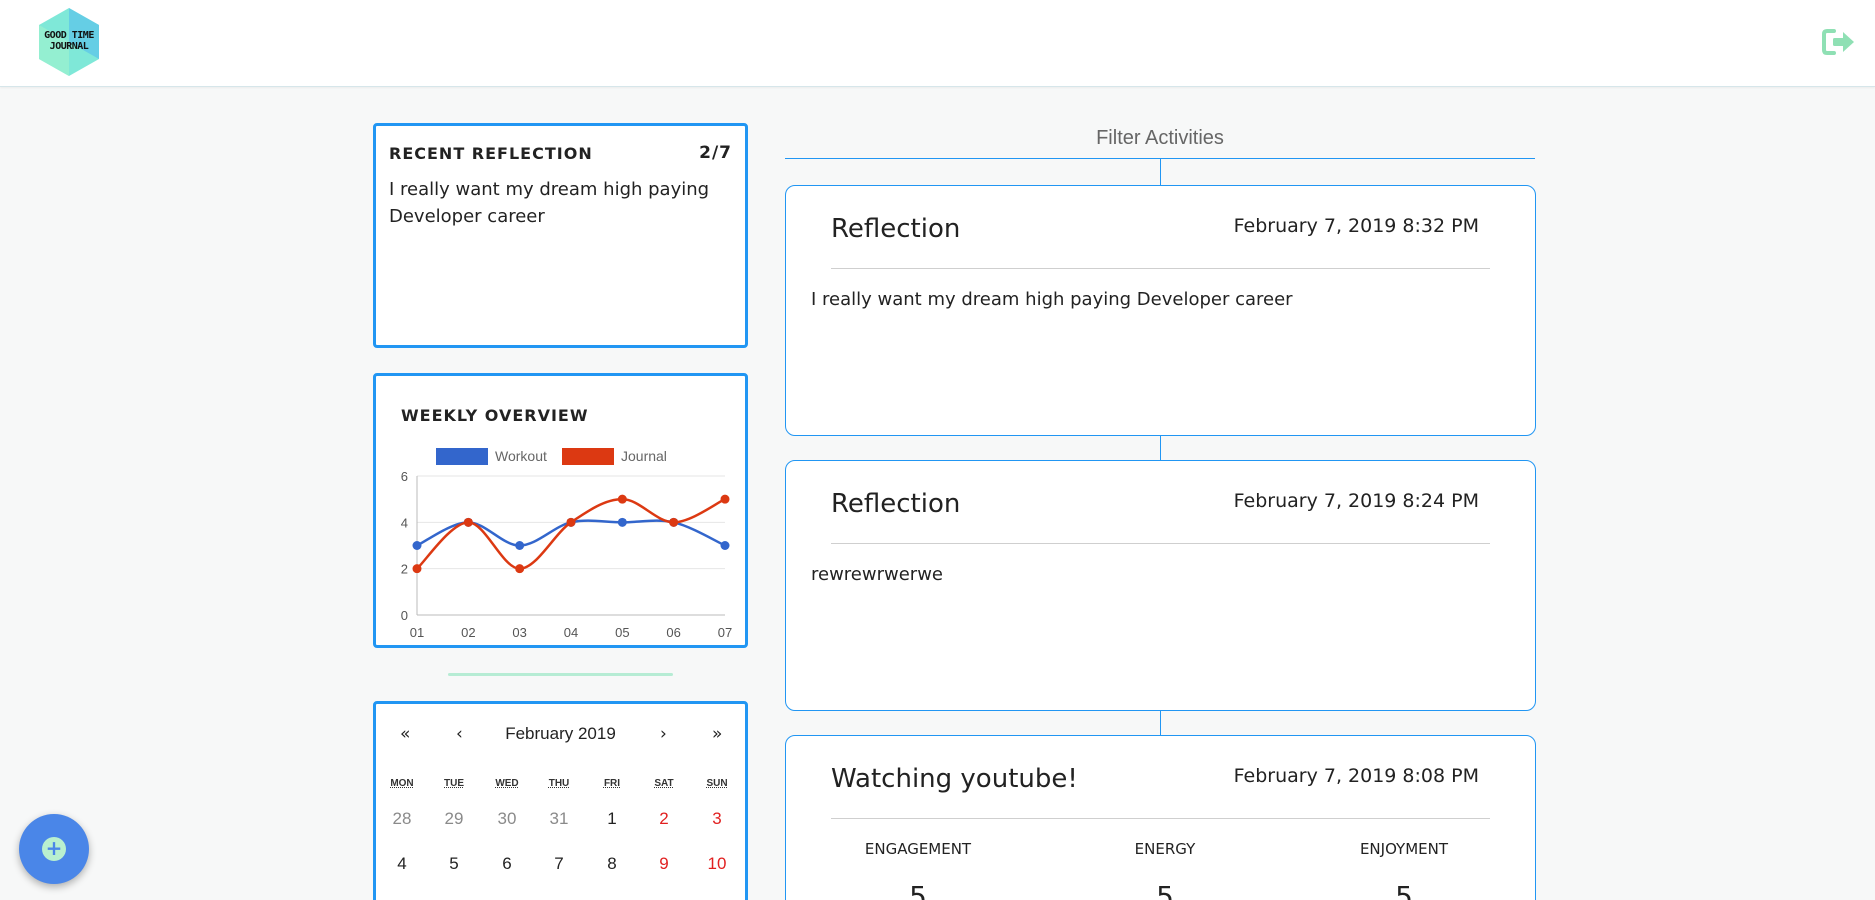 The height and width of the screenshot is (900, 1875). I want to click on x-tick-label: 02, so click(468, 632).